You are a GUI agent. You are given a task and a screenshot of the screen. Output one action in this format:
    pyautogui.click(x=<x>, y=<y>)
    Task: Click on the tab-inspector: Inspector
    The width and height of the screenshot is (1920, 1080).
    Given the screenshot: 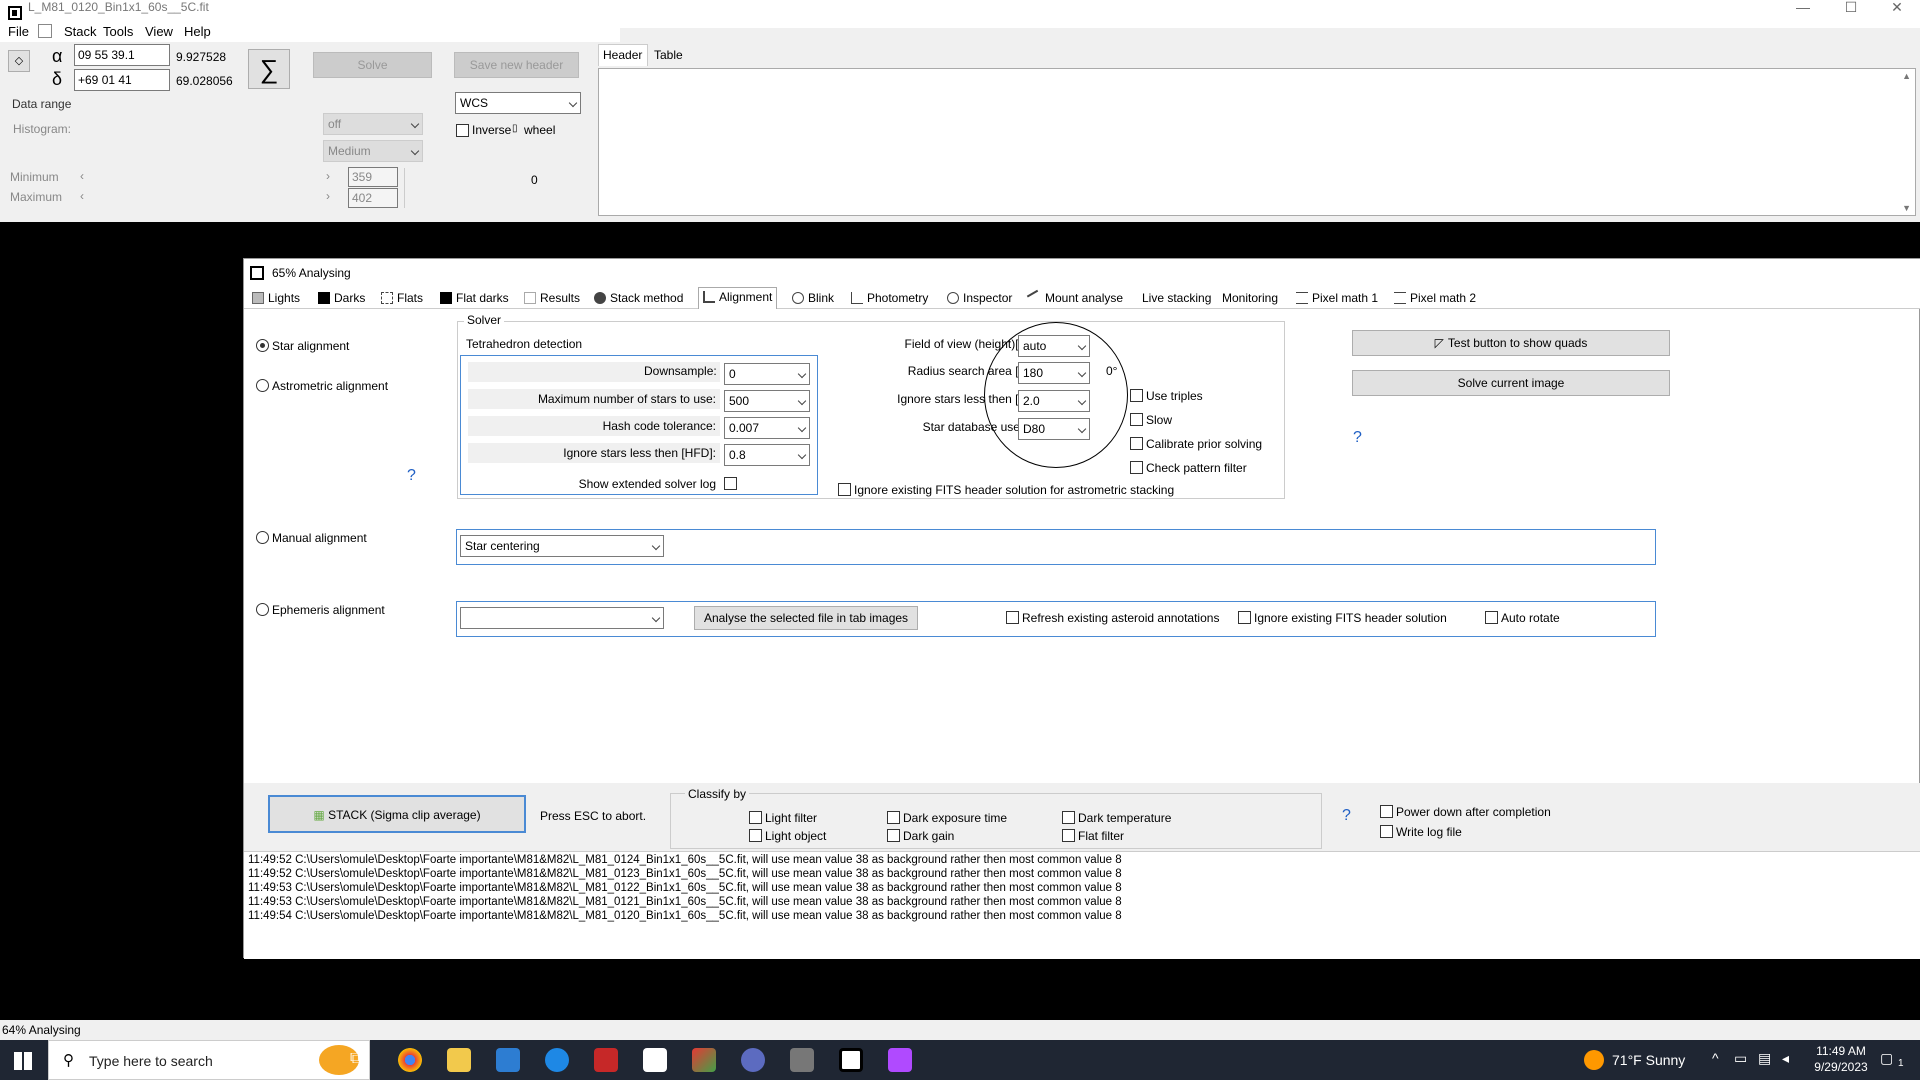 What is the action you would take?
    pyautogui.click(x=979, y=299)
    